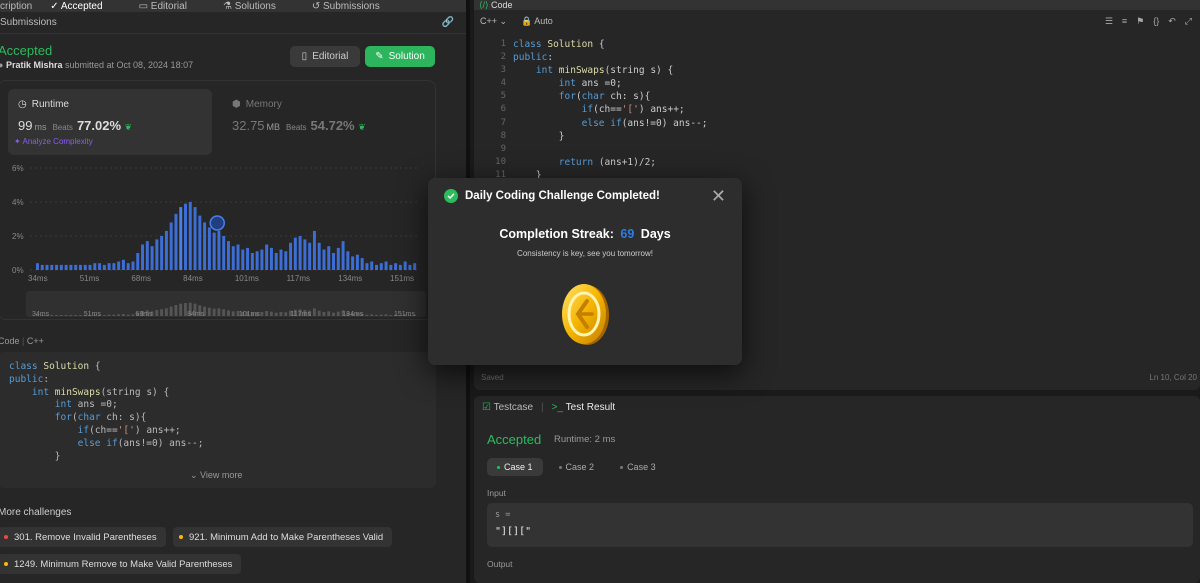 The image size is (1200, 583). What do you see at coordinates (38, 278) in the screenshot?
I see `x-tick-label: 34ms` at bounding box center [38, 278].